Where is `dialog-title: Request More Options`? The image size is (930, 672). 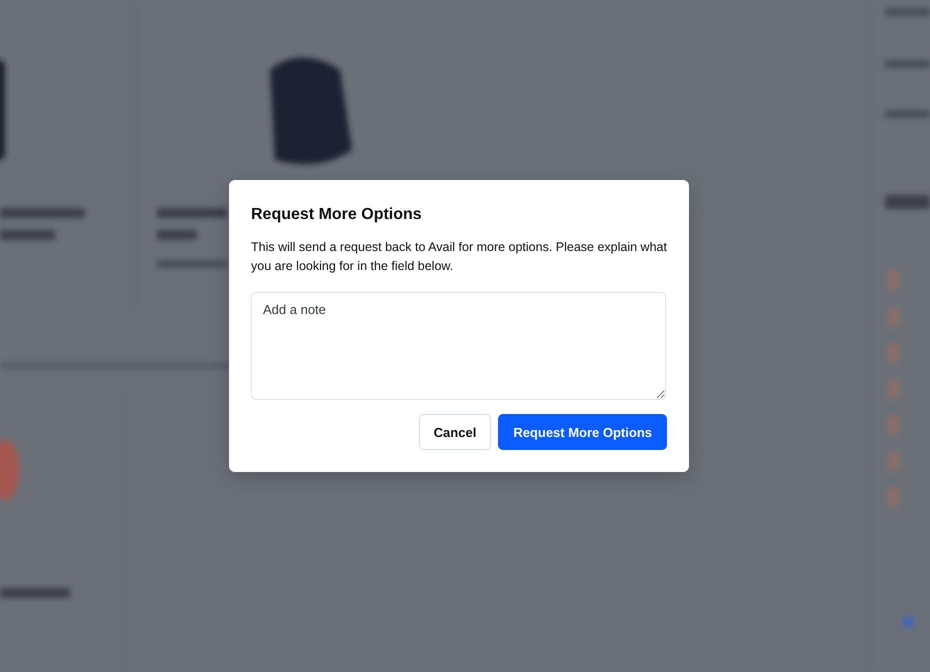
dialog-title: Request More Options is located at coordinates (337, 215).